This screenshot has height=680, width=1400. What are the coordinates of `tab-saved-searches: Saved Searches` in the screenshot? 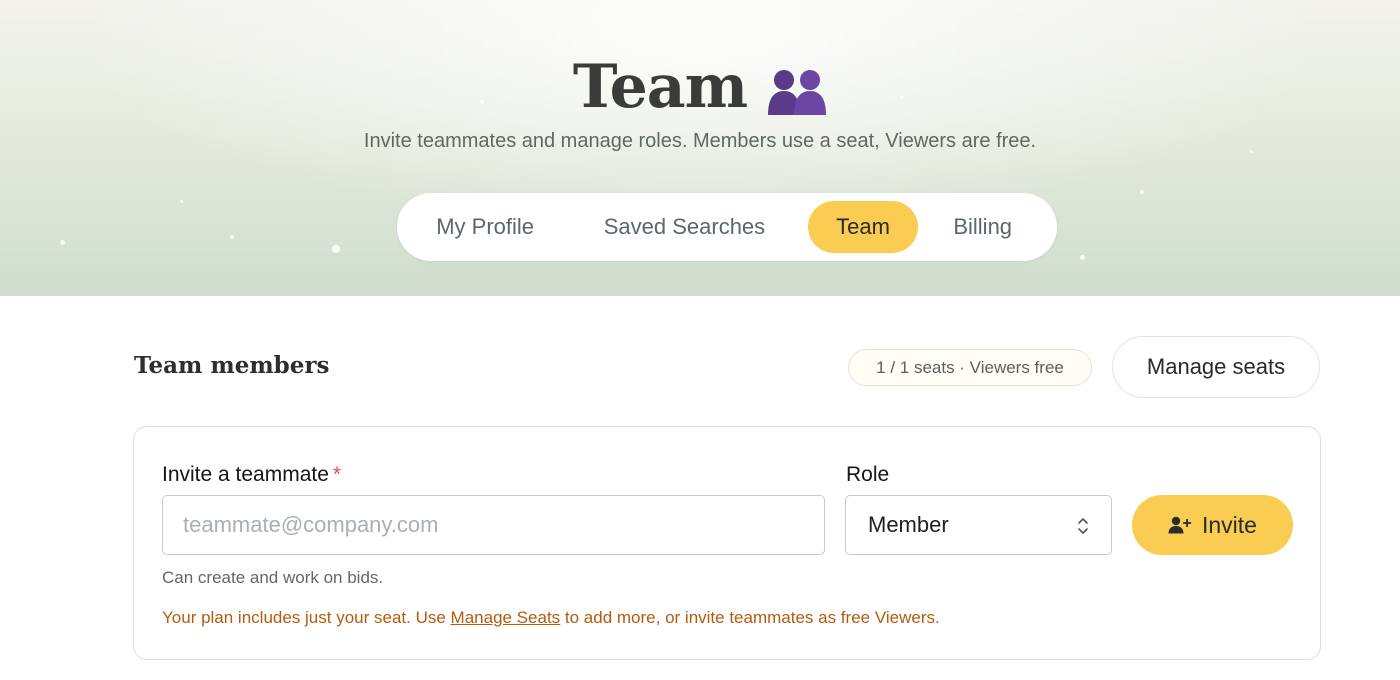 It's located at (684, 227).